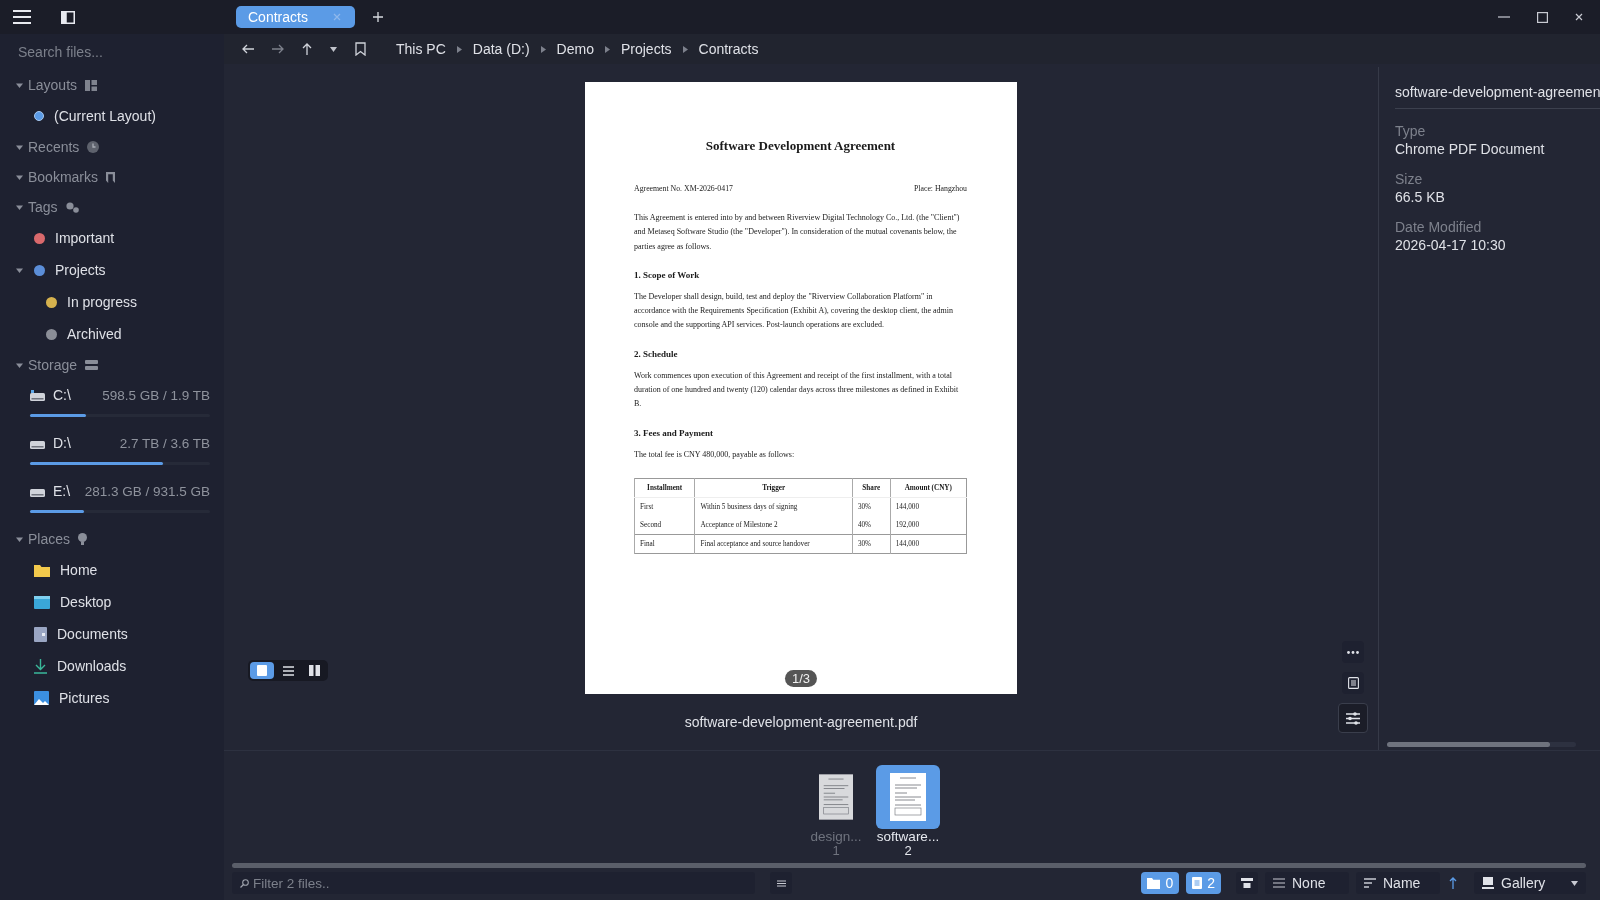  Describe the element at coordinates (307, 49) in the screenshot. I see `up-icon` at that location.